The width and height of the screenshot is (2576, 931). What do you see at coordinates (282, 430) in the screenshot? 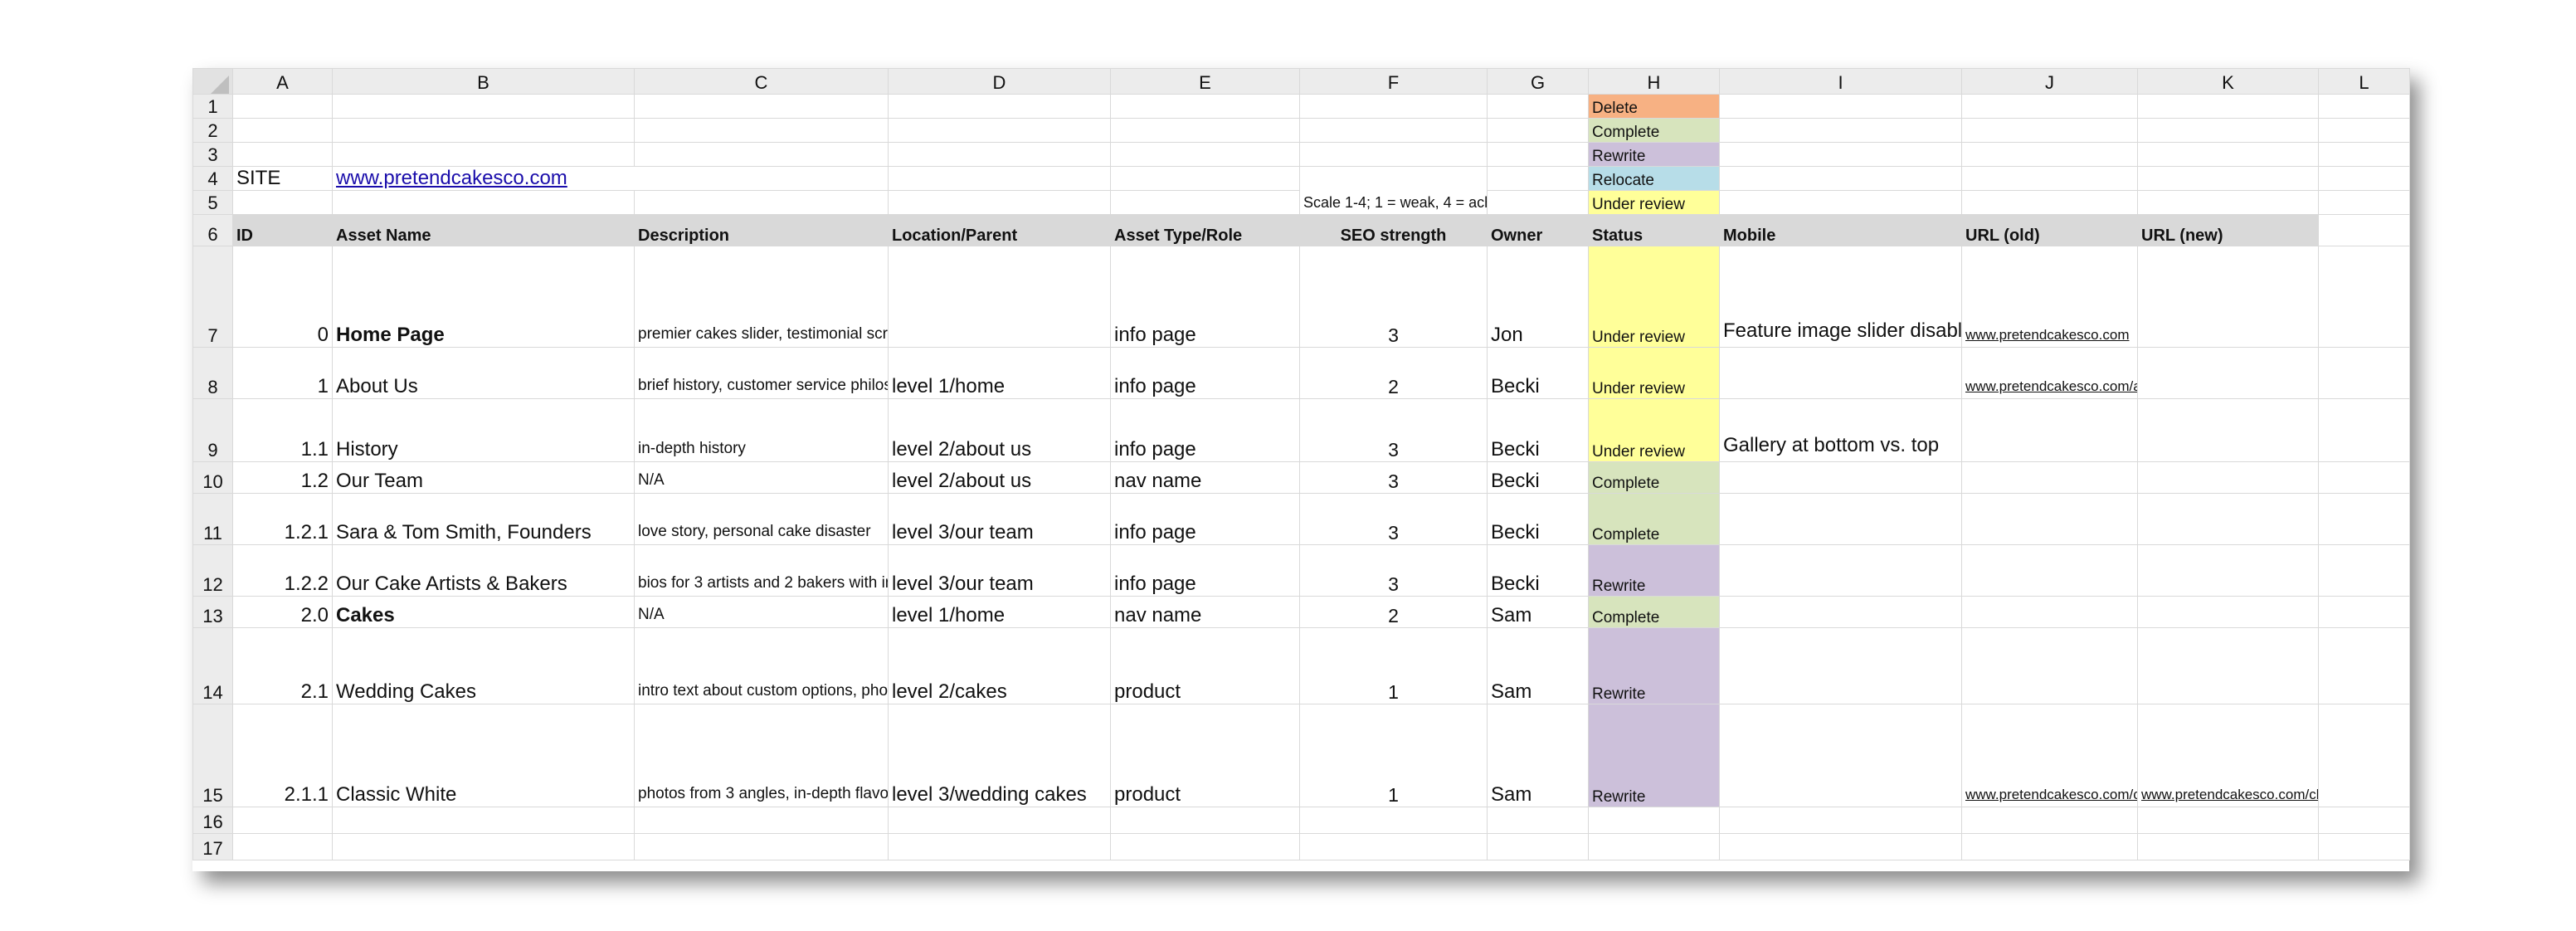
I see `id-cell: 1.1` at bounding box center [282, 430].